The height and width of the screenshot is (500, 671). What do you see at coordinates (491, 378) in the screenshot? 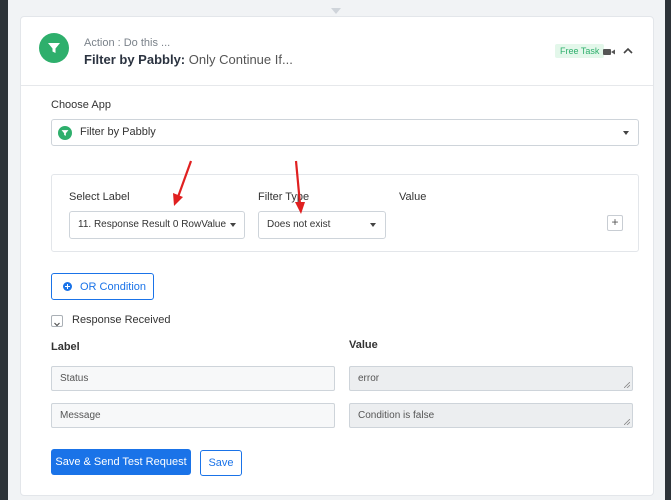
I see `response-value-field: error` at bounding box center [491, 378].